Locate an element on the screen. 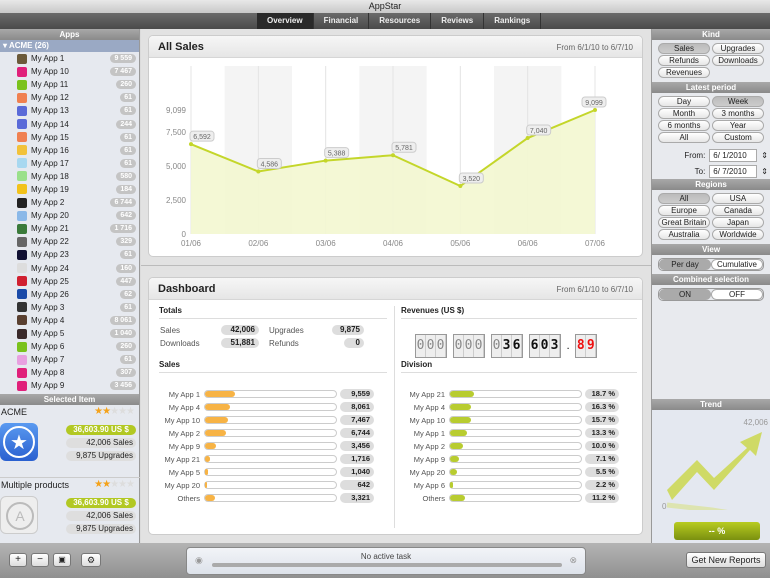 The image size is (770, 578). app-name: My App 16 is located at coordinates (50, 150).